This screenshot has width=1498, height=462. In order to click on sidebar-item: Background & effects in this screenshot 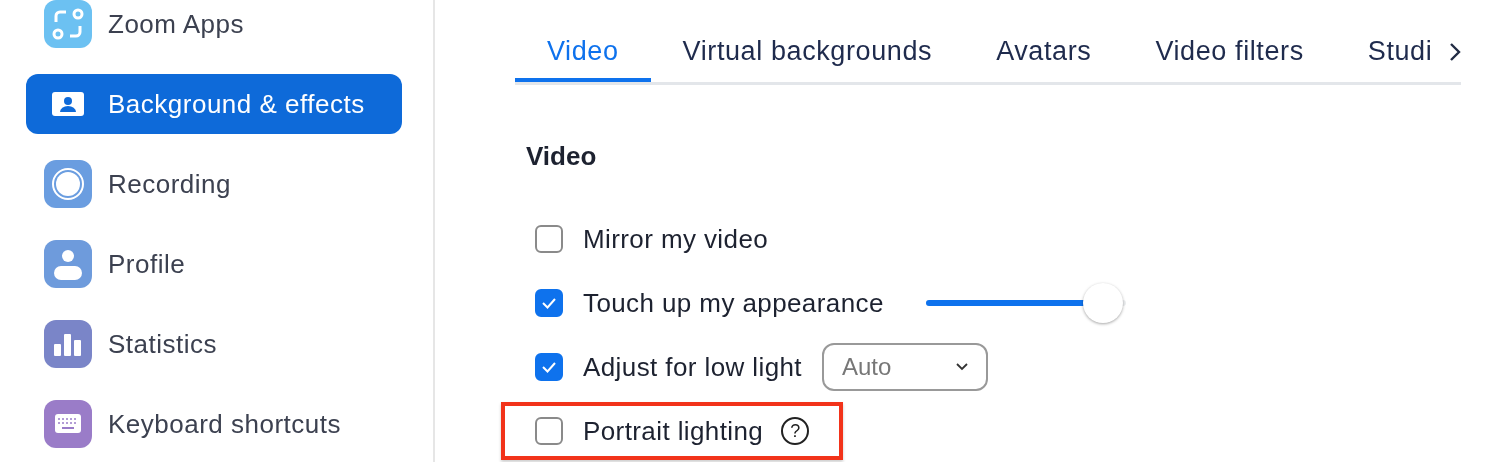, I will do `click(214, 104)`.